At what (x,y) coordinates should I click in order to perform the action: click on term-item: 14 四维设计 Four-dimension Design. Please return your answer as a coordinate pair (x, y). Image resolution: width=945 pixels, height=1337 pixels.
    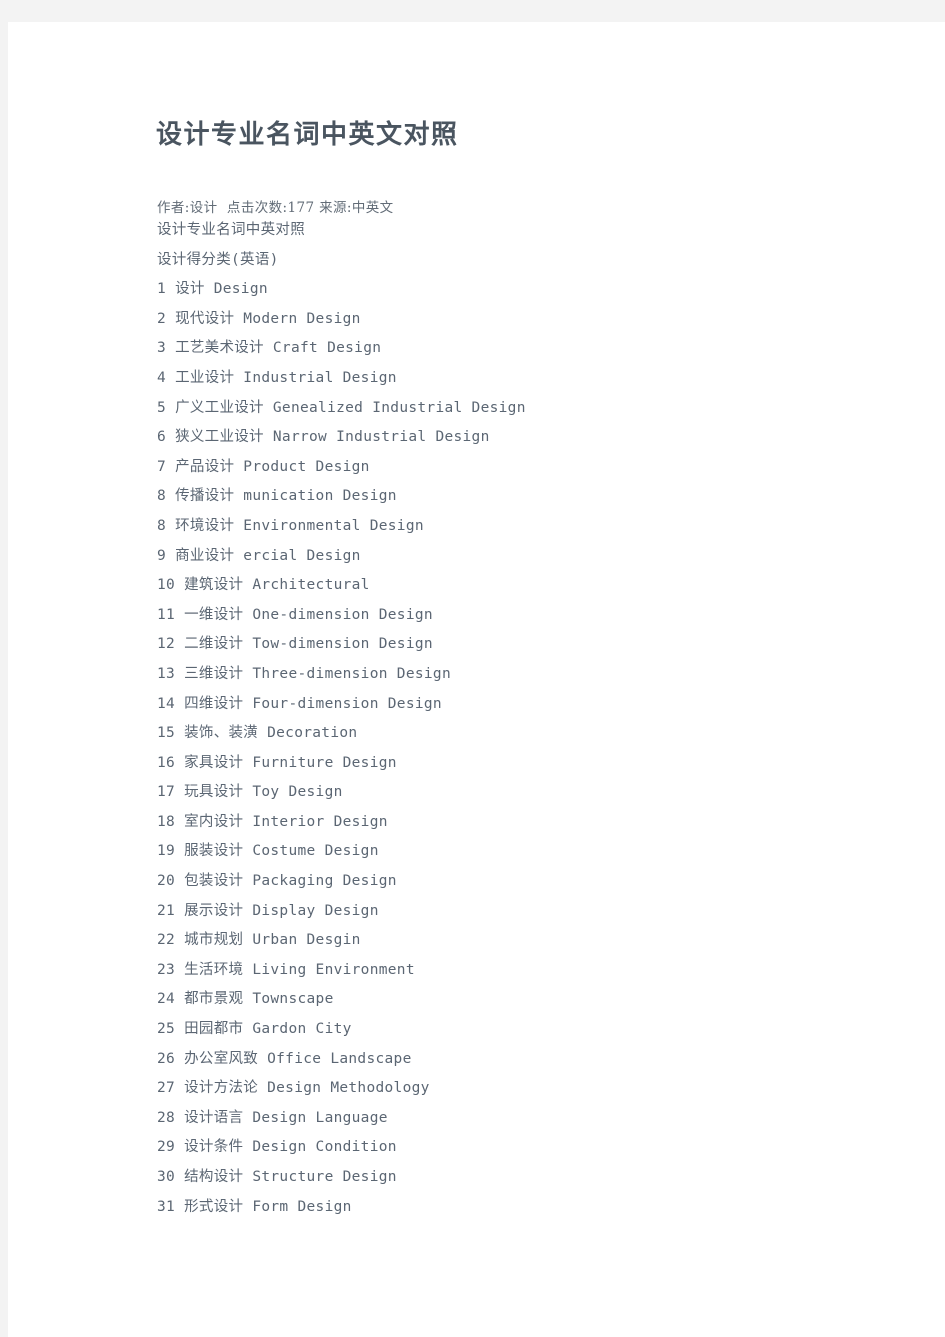
    Looking at the image, I should click on (532, 705).